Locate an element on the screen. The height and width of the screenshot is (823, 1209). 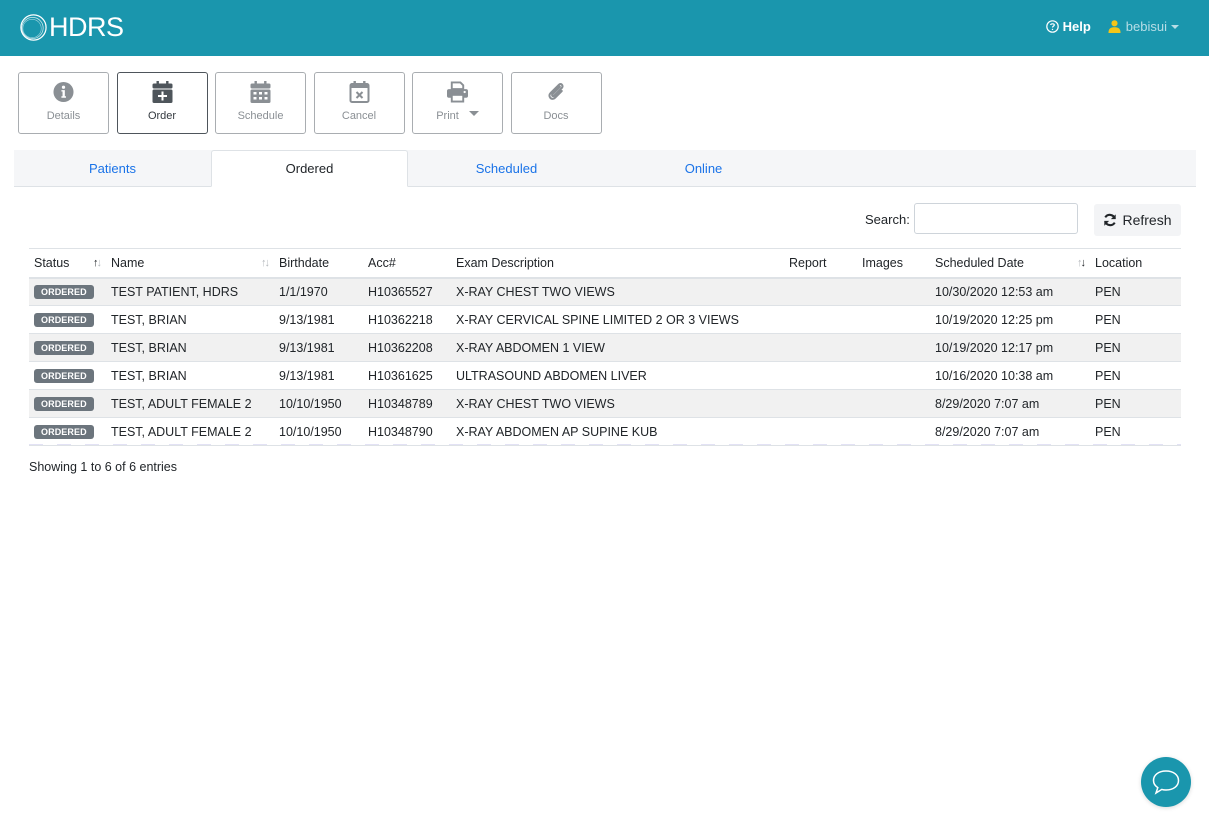
acc-cell: H10361625 is located at coordinates (400, 375).